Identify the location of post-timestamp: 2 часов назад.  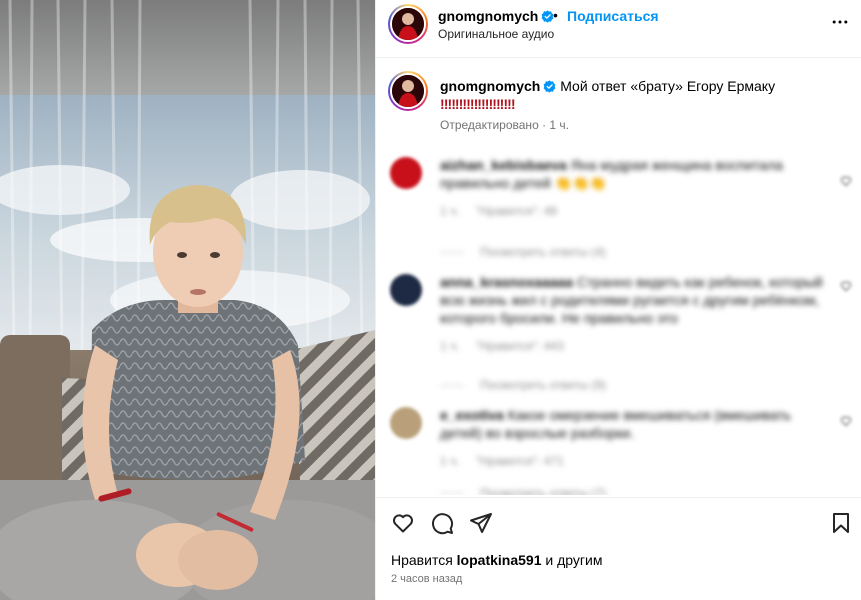
(426, 579).